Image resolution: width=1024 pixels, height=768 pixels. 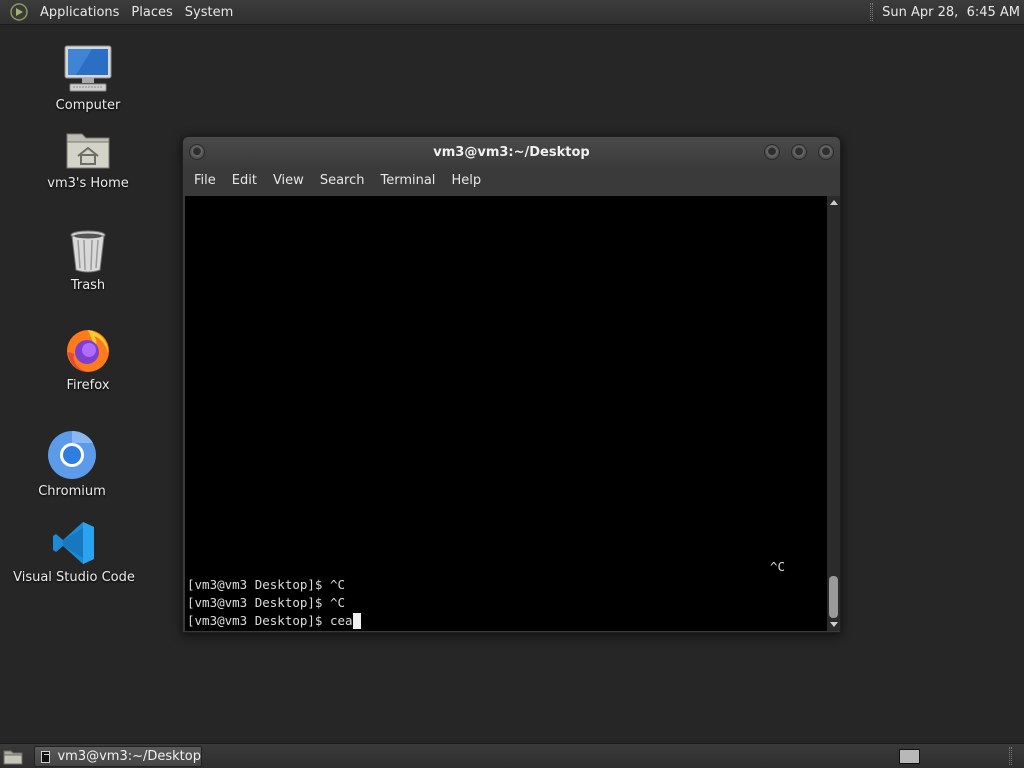 What do you see at coordinates (244, 181) in the screenshot?
I see `menu-edit: Edit` at bounding box center [244, 181].